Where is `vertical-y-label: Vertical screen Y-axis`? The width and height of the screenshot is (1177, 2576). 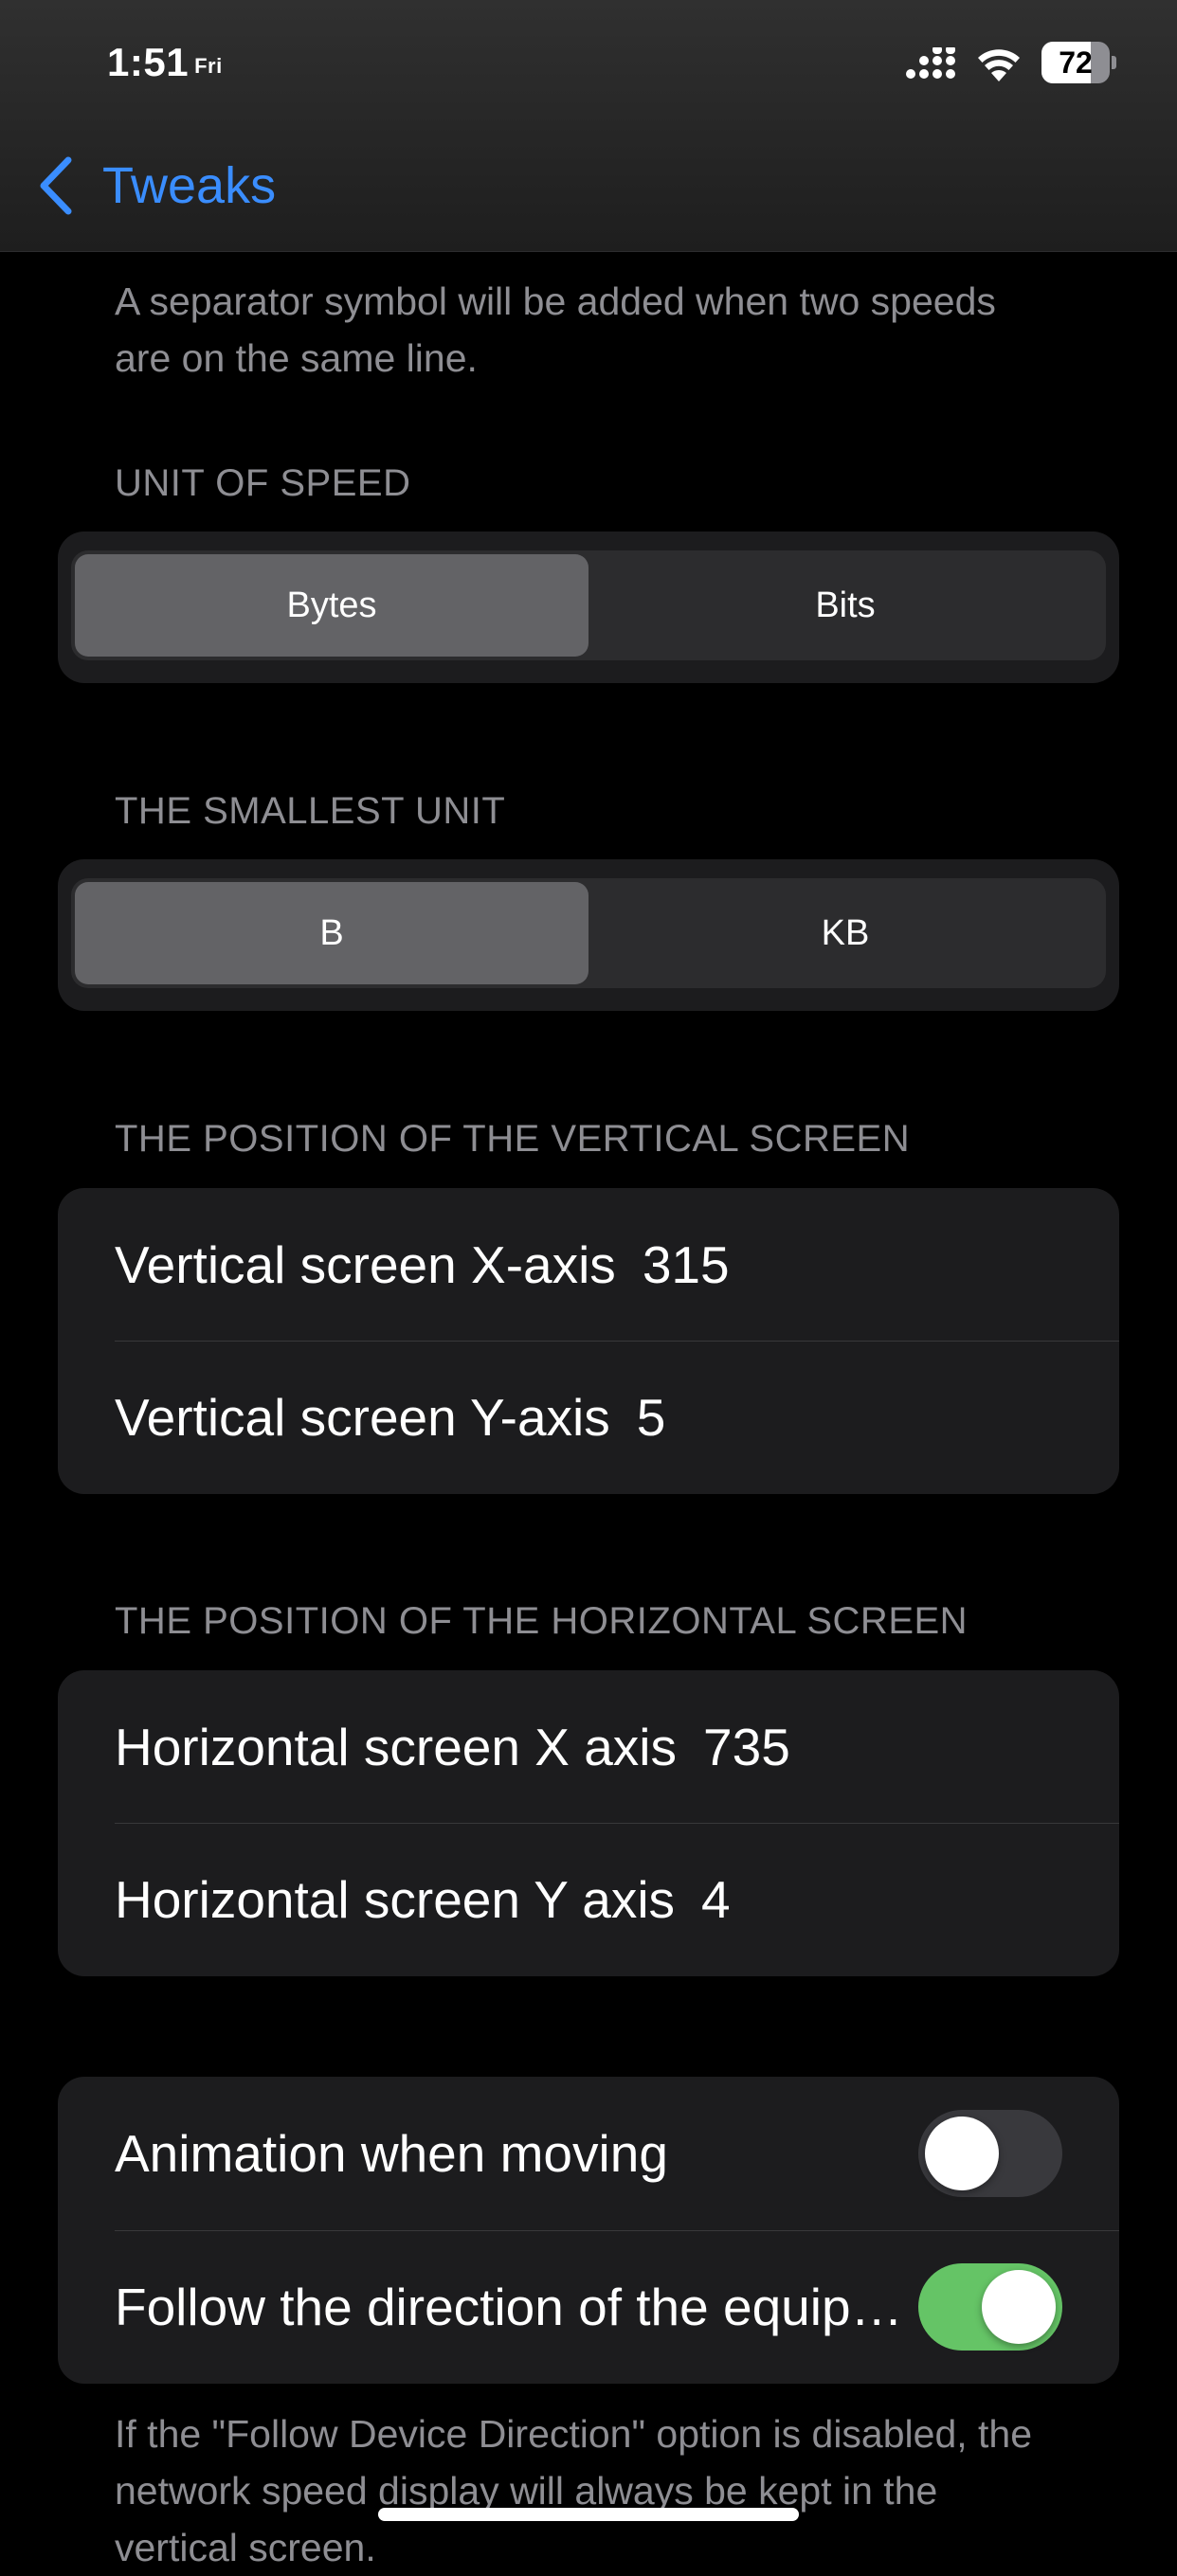
vertical-y-label: Vertical screen Y-axis is located at coordinates (362, 1417).